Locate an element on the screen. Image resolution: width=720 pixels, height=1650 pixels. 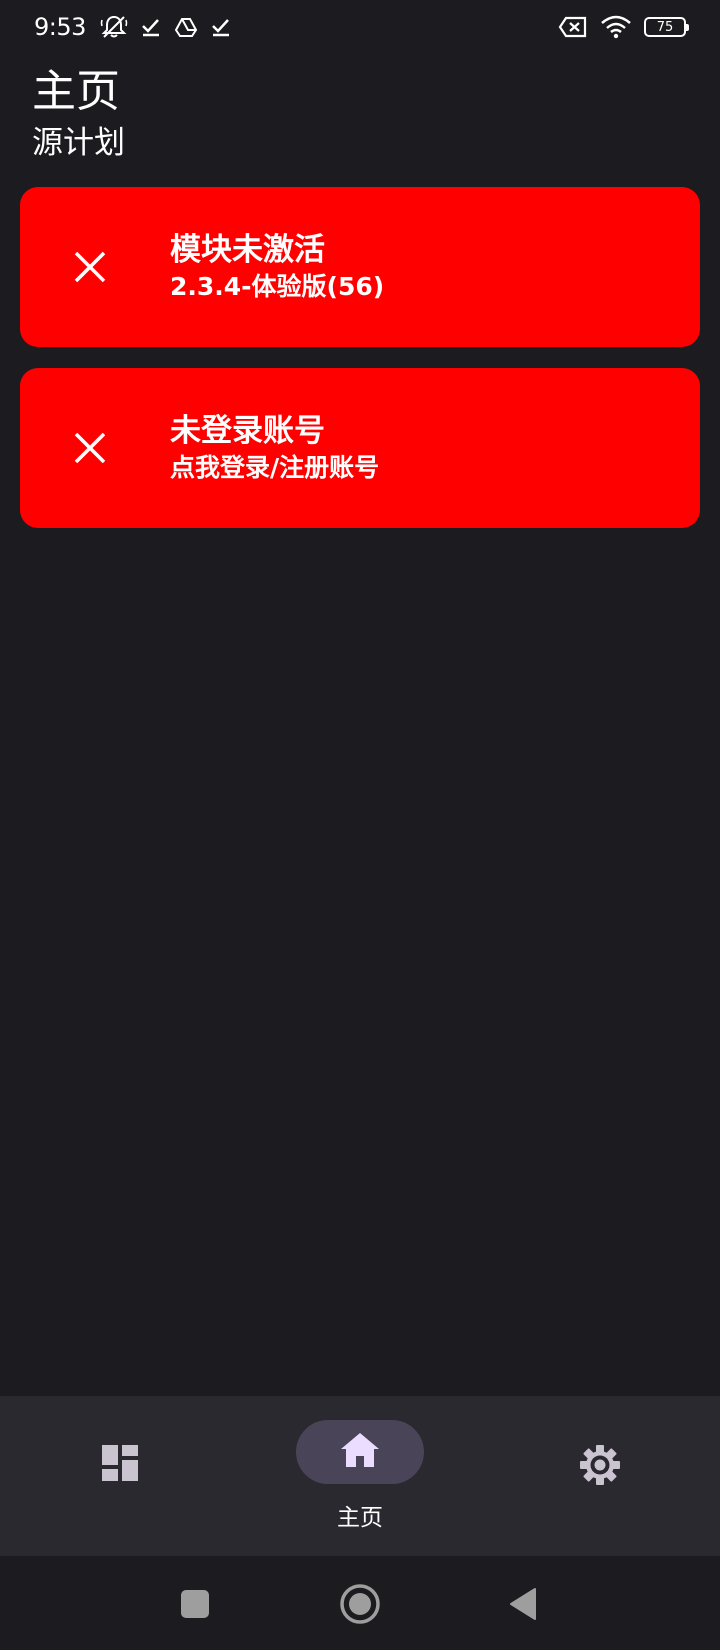
page-subtitle: 源计划 is located at coordinates (78, 143).